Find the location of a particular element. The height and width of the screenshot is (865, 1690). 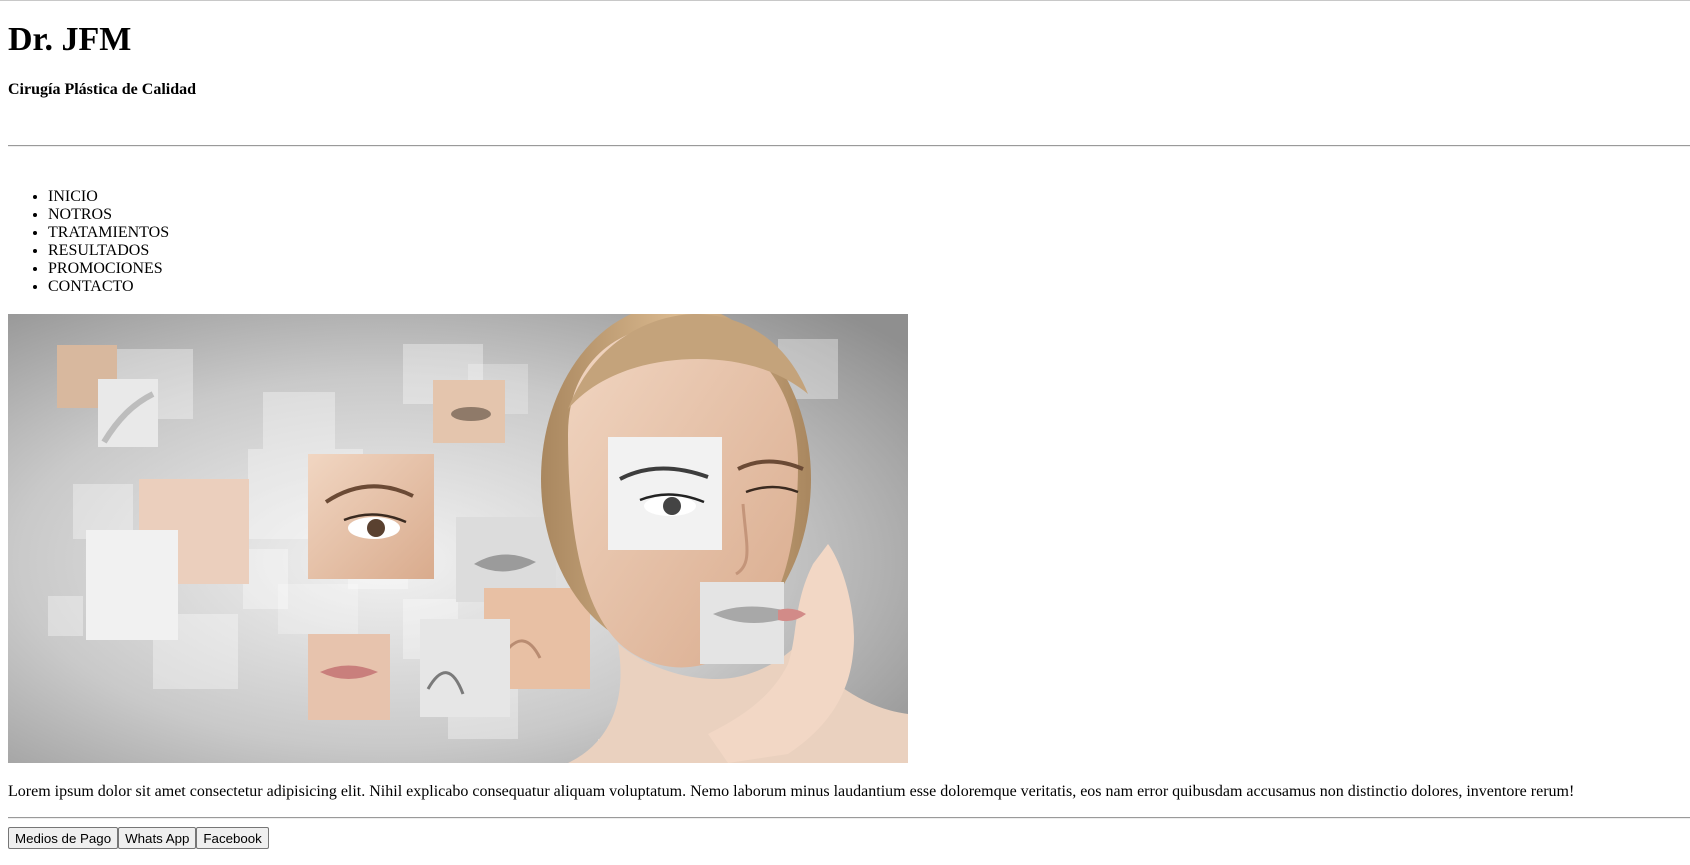

facebook-button: Facebook is located at coordinates (232, 838).